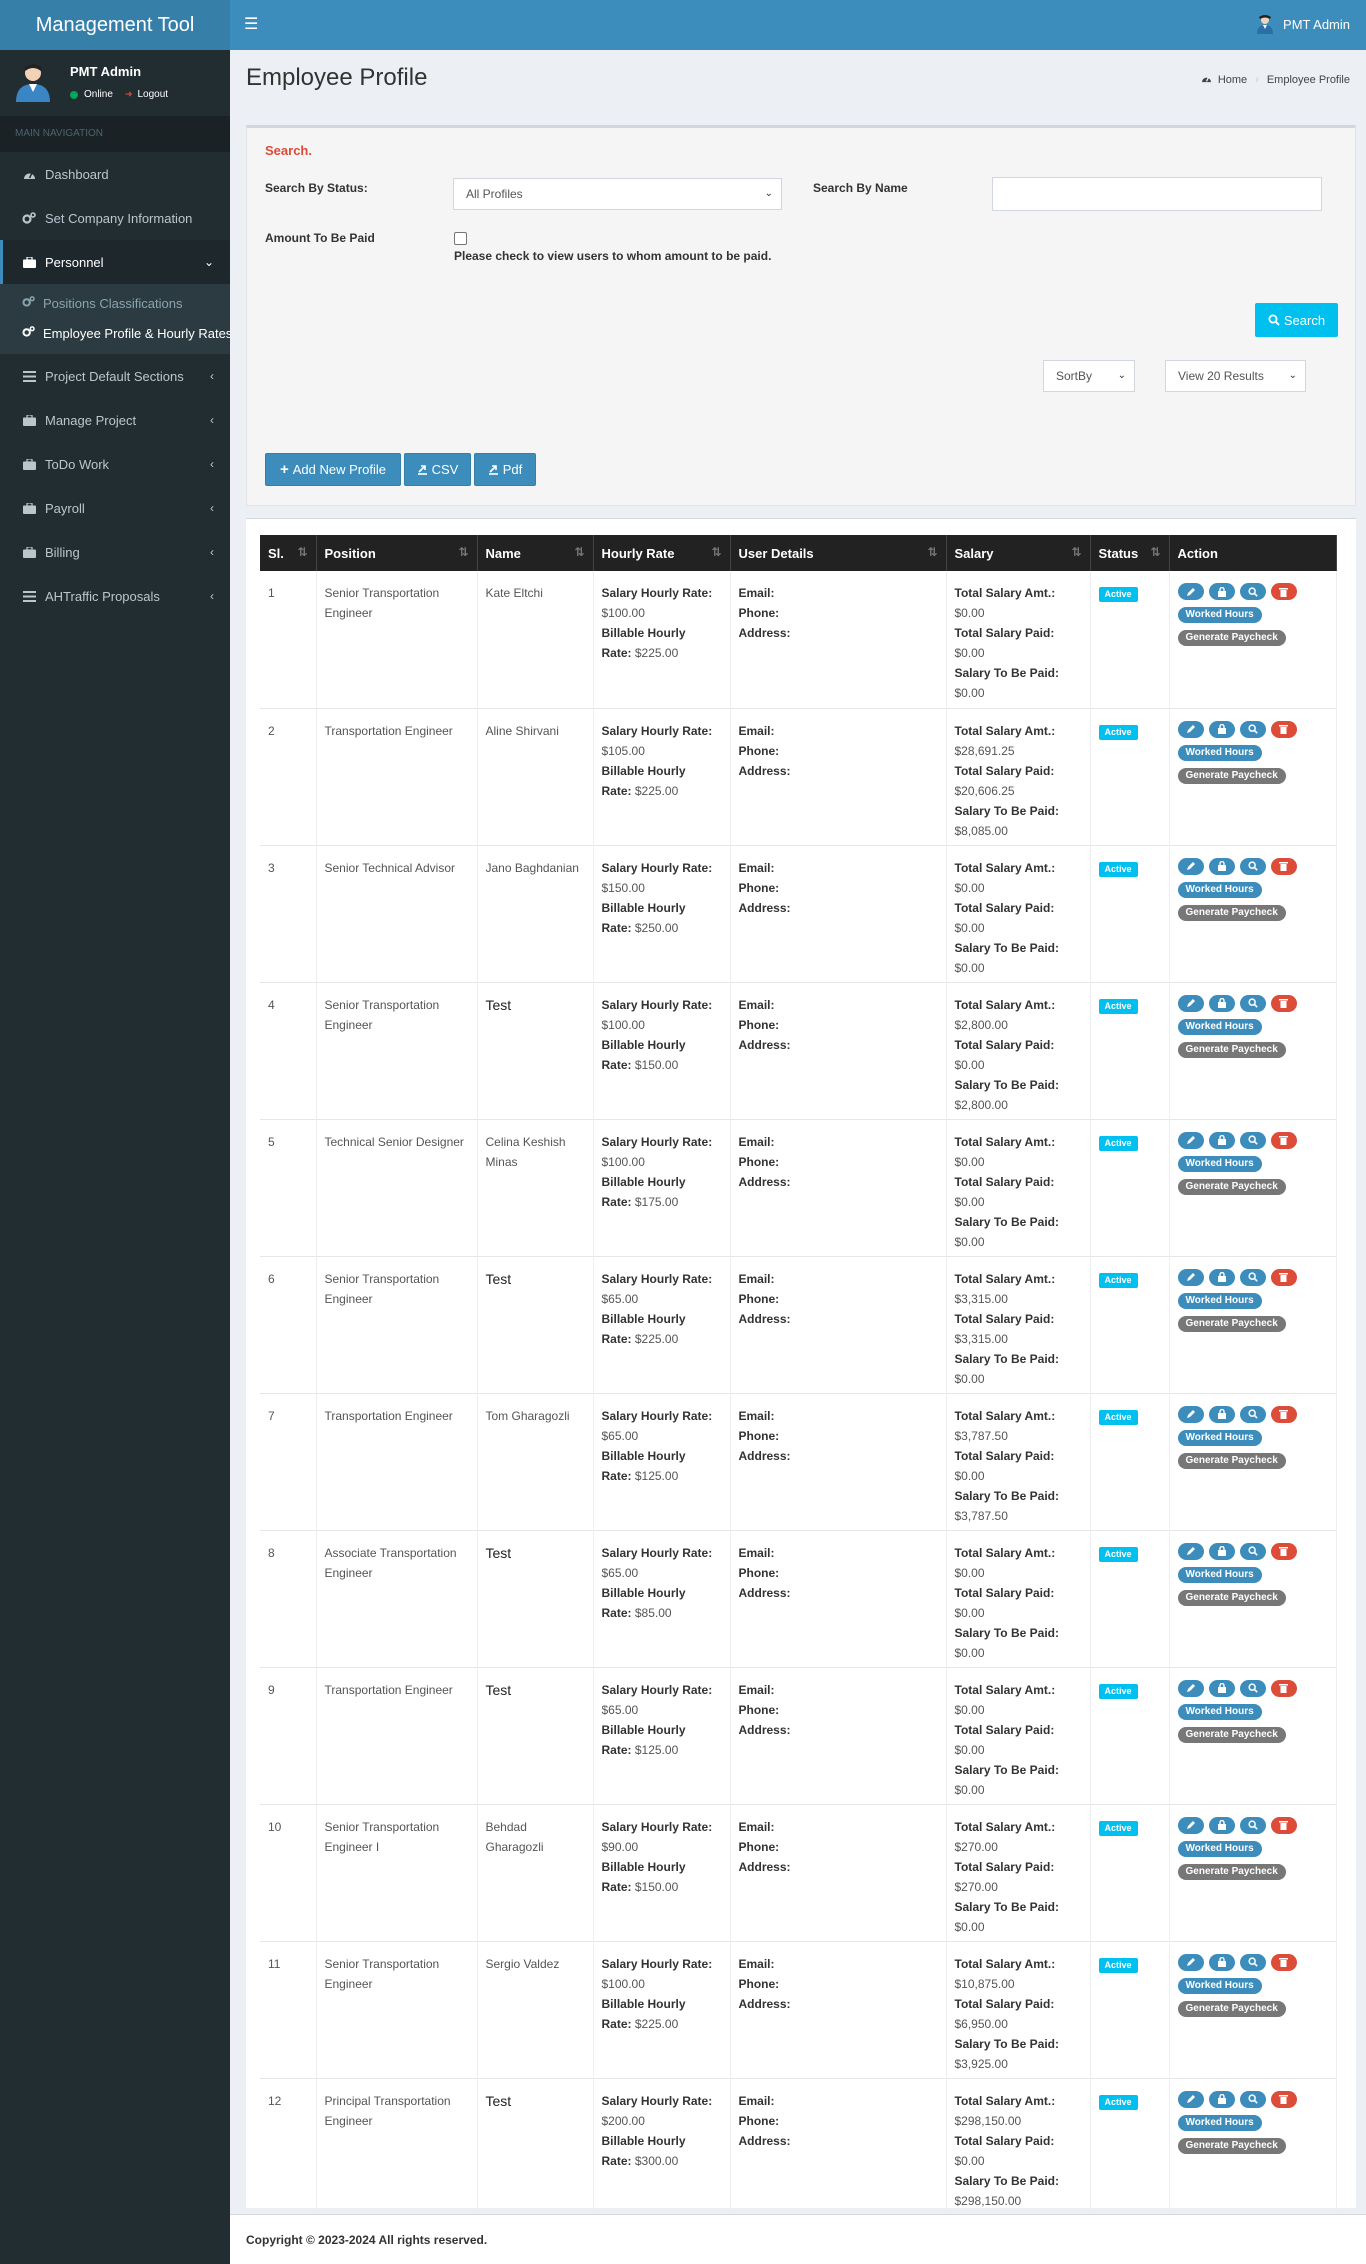 The image size is (1366, 2264). I want to click on add-profile-button: + Add New Profile, so click(333, 469).